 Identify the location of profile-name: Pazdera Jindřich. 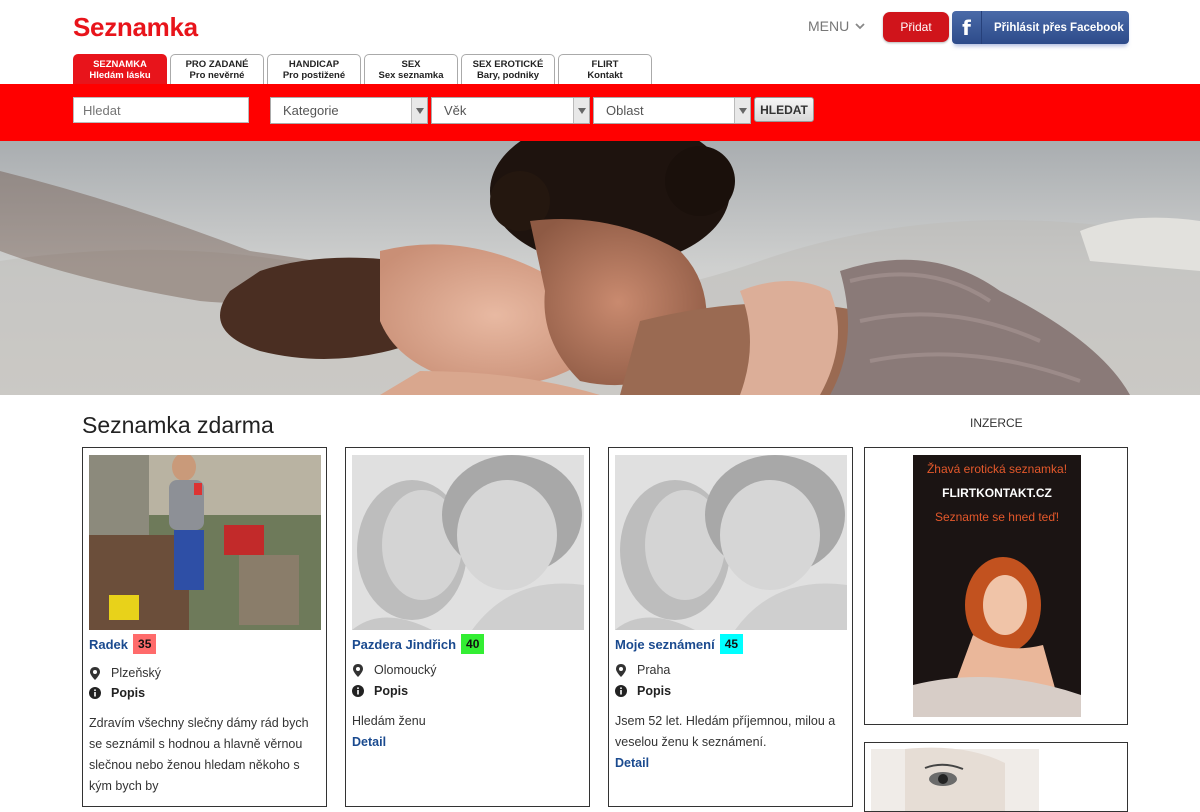
(404, 644).